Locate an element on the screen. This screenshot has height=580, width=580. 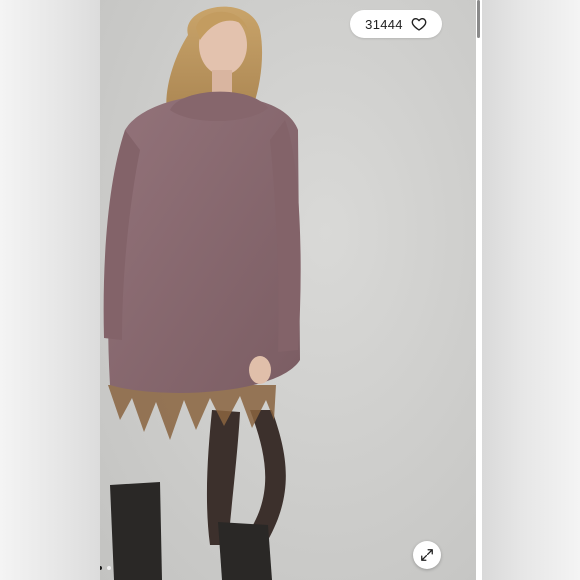
scrollbar-thumb is located at coordinates (478, 19).